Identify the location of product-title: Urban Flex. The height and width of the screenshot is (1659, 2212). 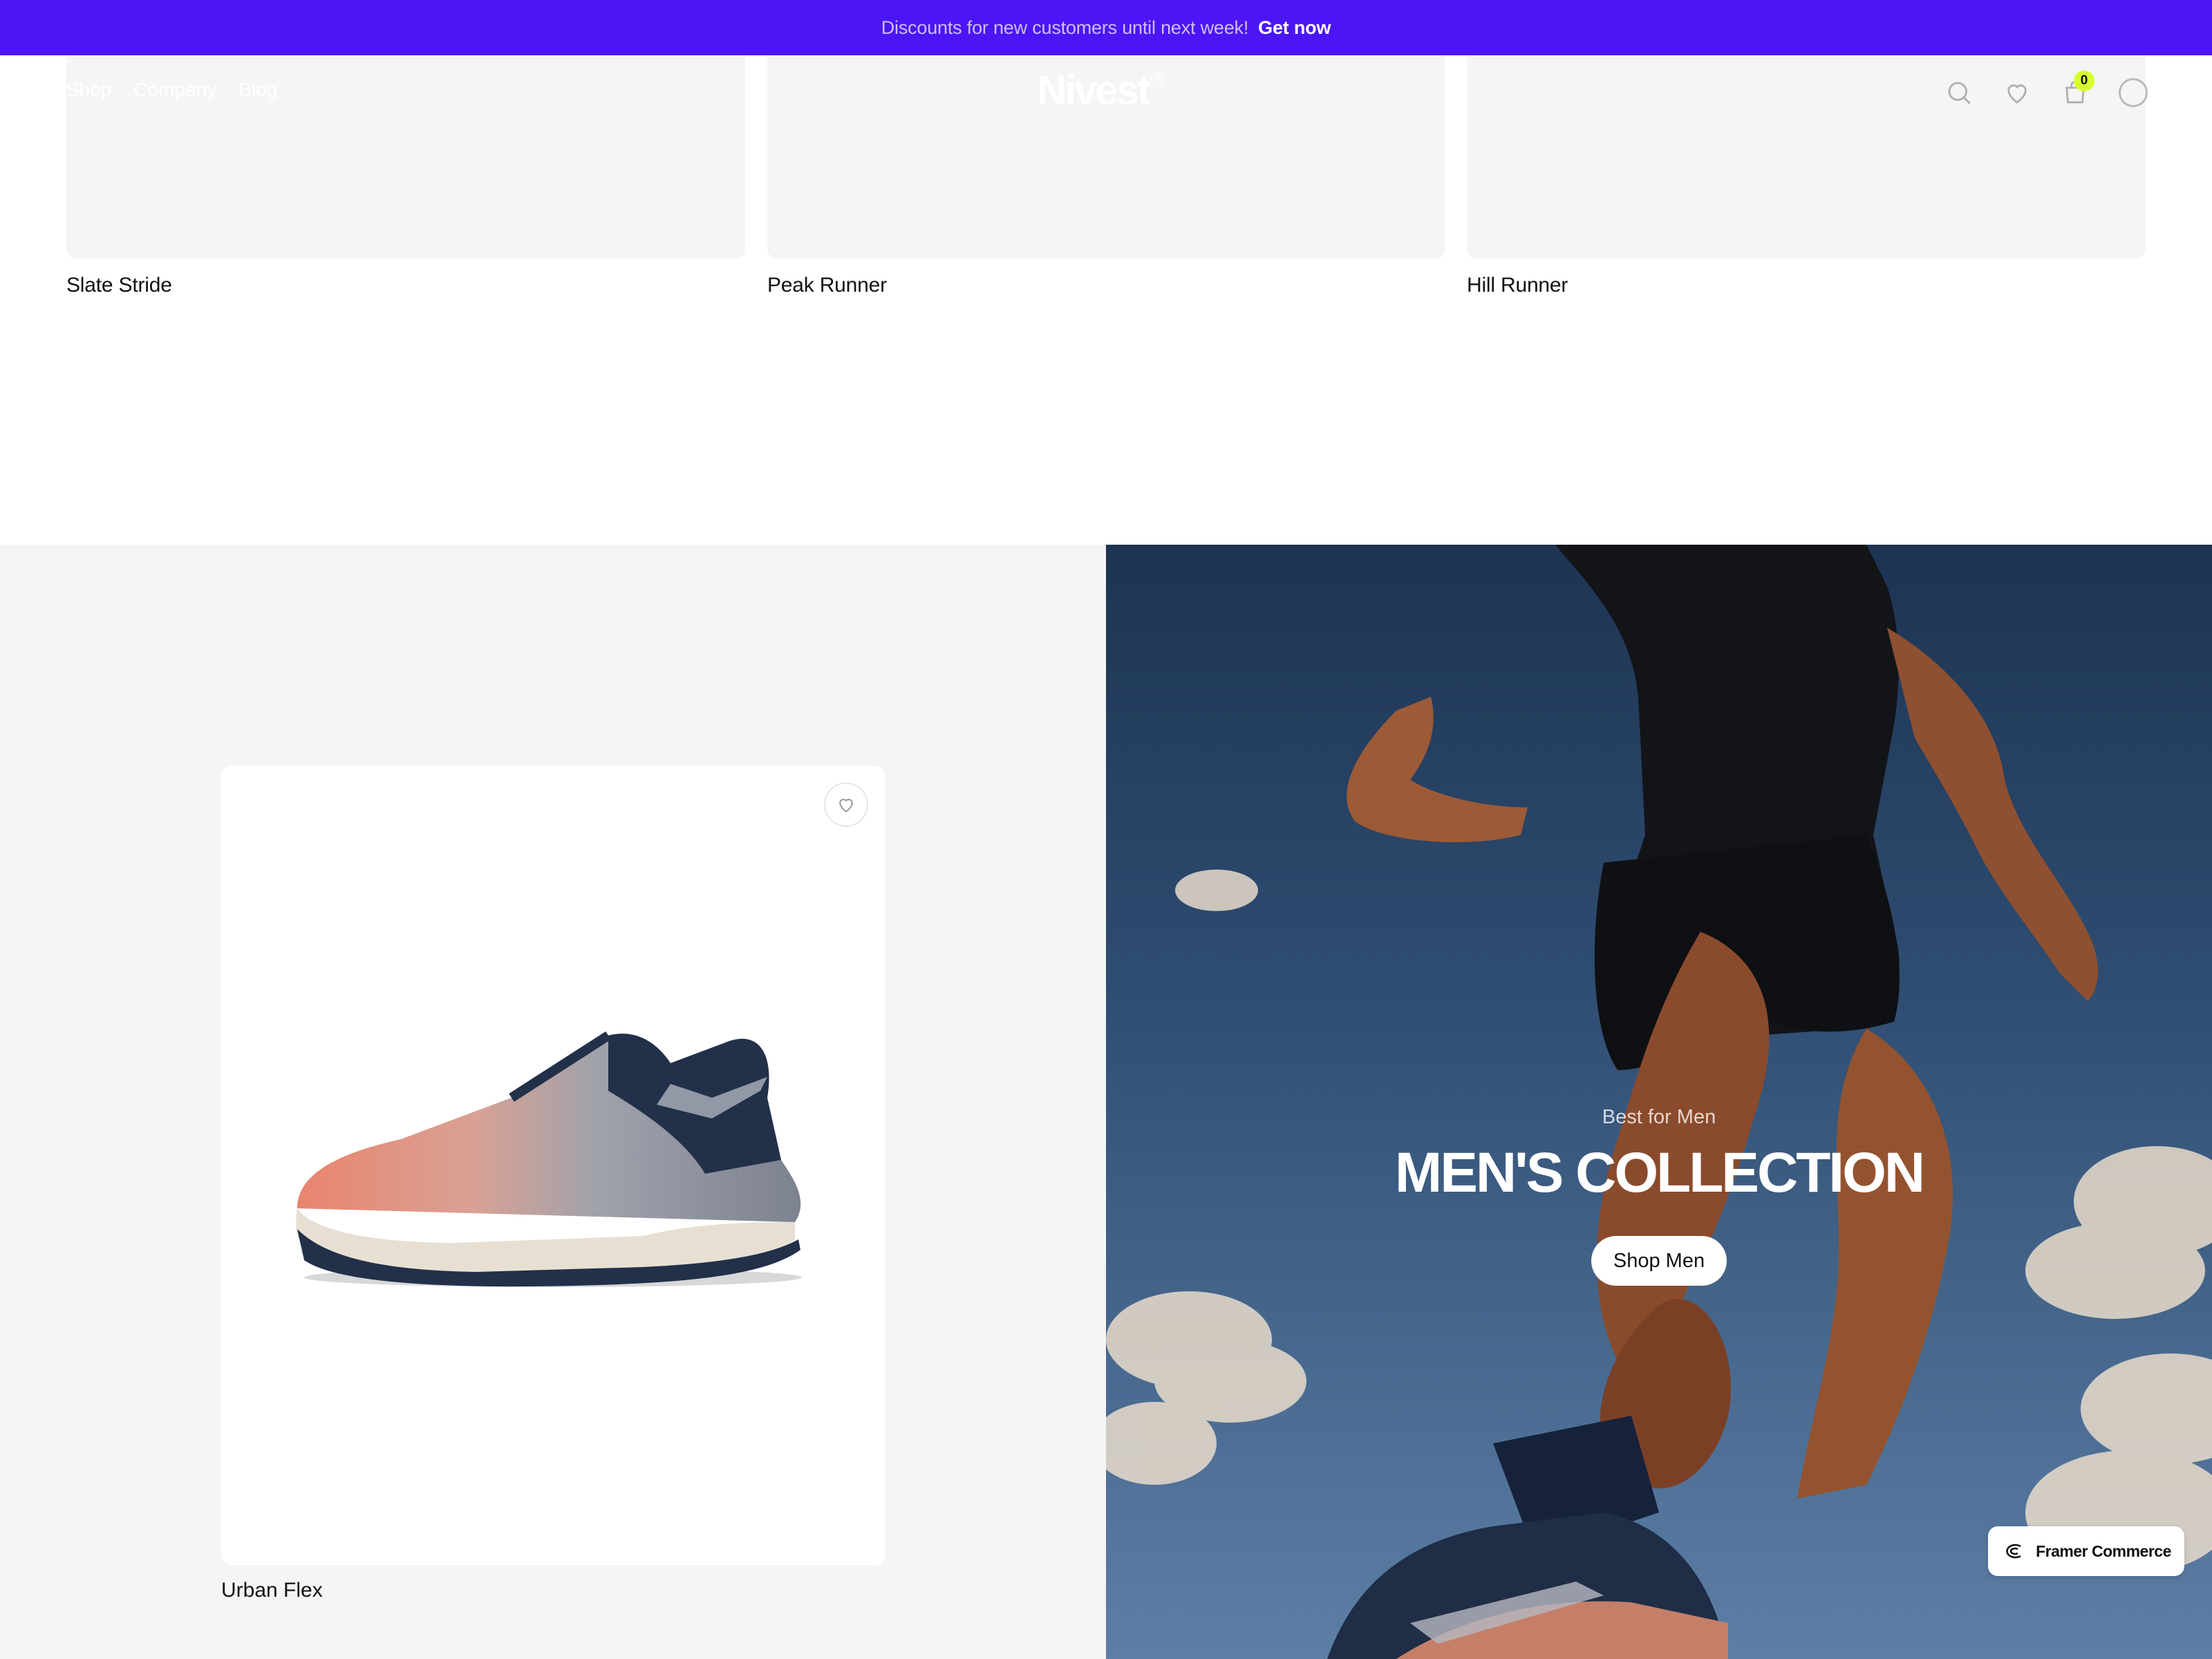
(272, 1591).